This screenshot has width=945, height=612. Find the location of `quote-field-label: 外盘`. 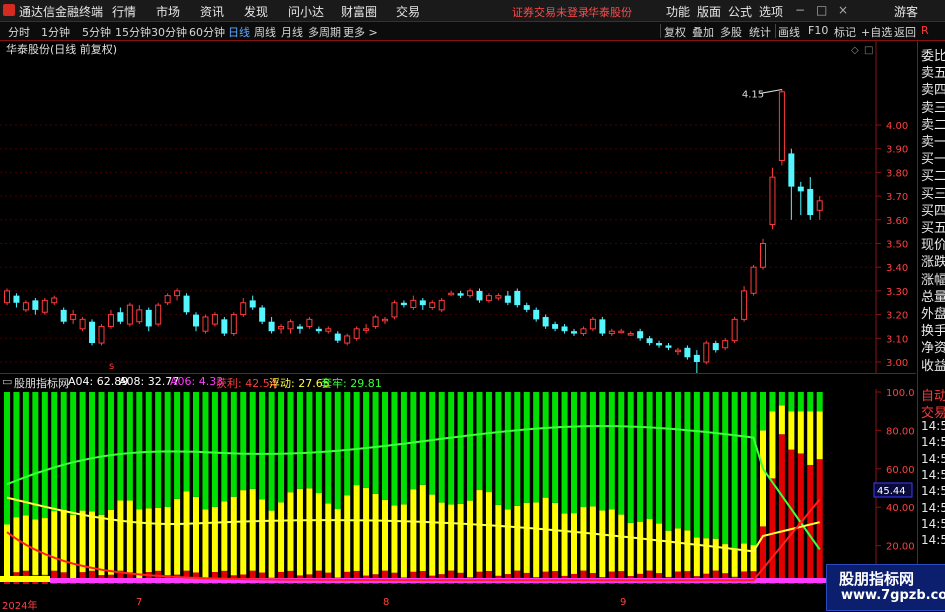

quote-field-label: 外盘 is located at coordinates (933, 312).